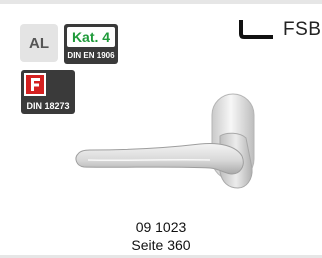 The width and height of the screenshot is (322, 258). What do you see at coordinates (91, 55) in the screenshot?
I see `category-norm: DIN EN 1906` at bounding box center [91, 55].